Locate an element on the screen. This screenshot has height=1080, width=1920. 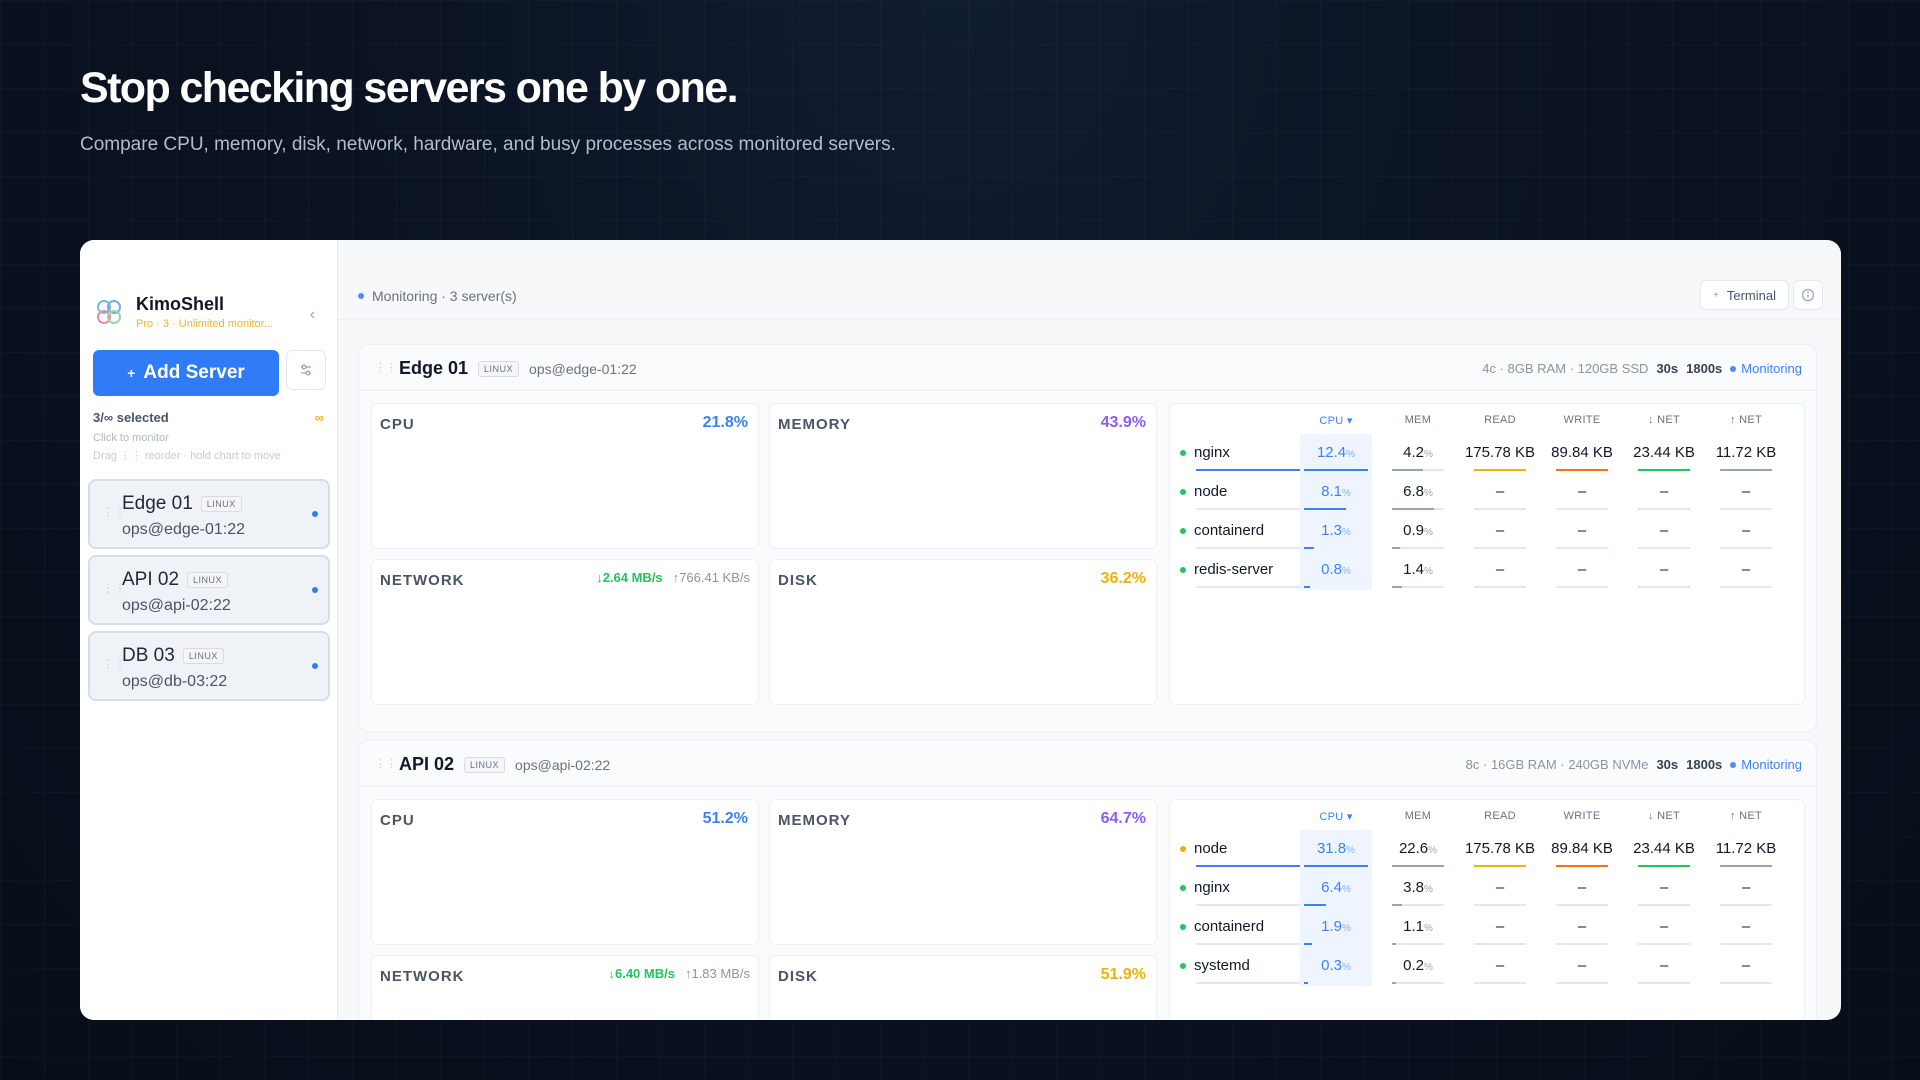
network-panel: NETWORK ↓2.64 MB/s ↑766.41 KB/s is located at coordinates (565, 632).